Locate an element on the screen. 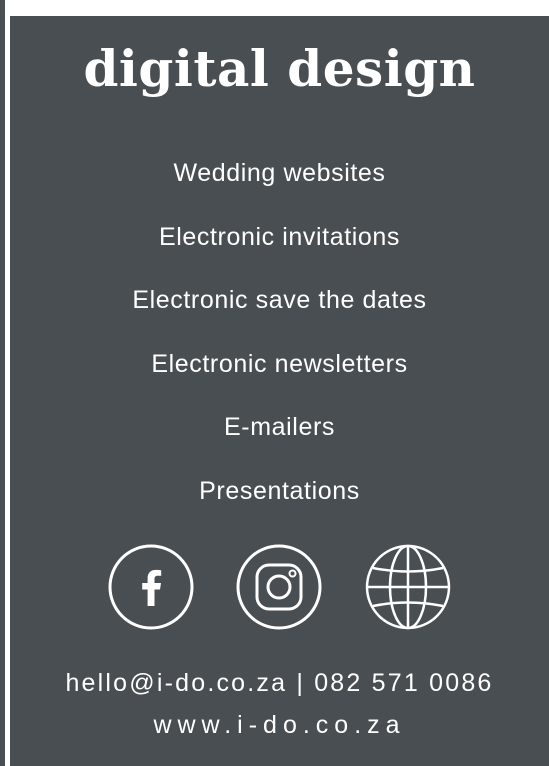  website-link is located at coordinates (408, 587).